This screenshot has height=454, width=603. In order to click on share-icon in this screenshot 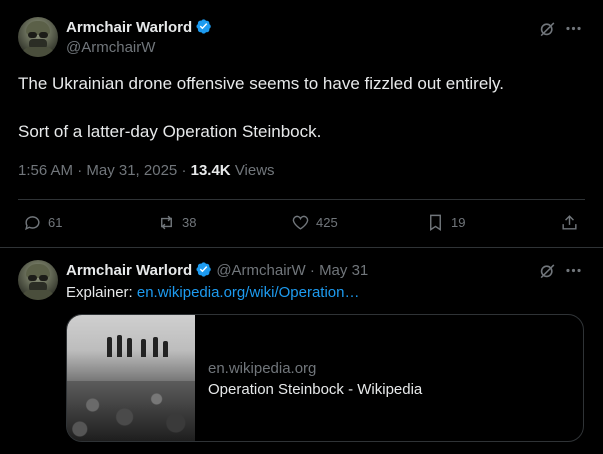, I will do `click(569, 222)`.